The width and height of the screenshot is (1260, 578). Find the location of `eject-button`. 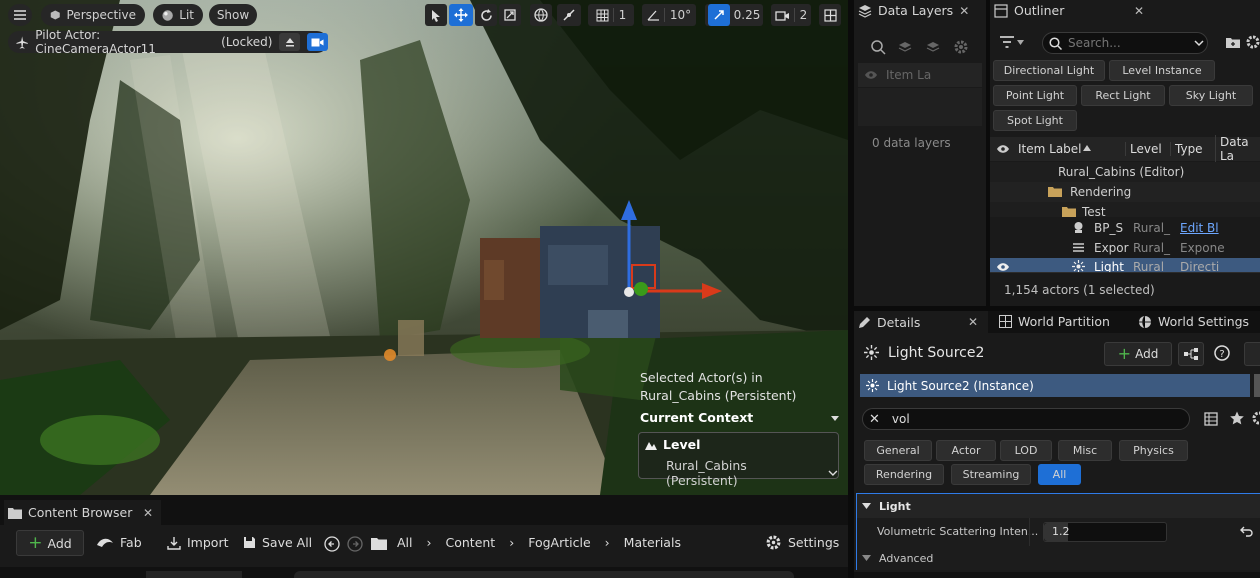

eject-button is located at coordinates (290, 42).